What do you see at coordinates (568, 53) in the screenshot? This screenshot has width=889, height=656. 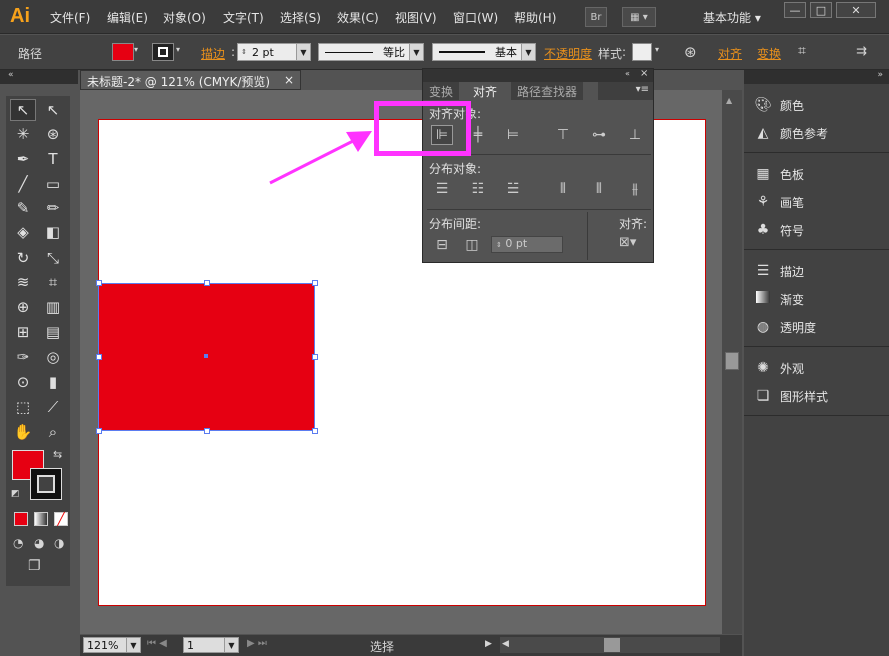 I see `opacity-link: 不透明度` at bounding box center [568, 53].